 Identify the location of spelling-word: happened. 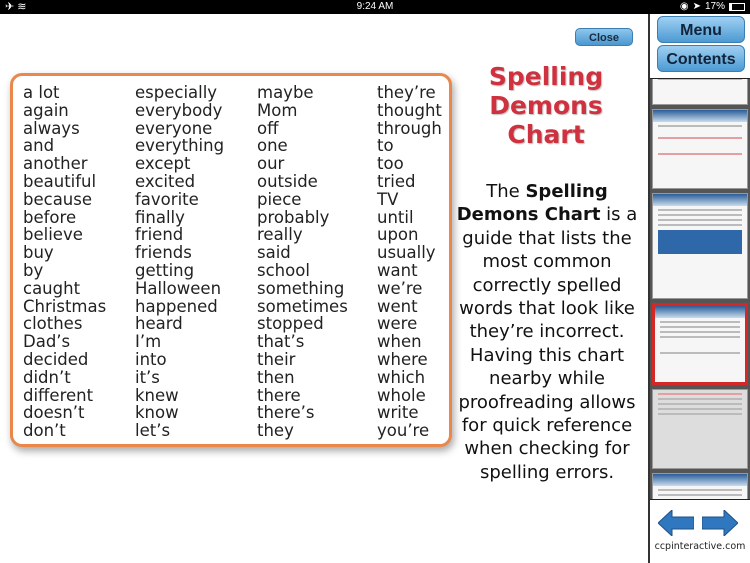
(176, 306).